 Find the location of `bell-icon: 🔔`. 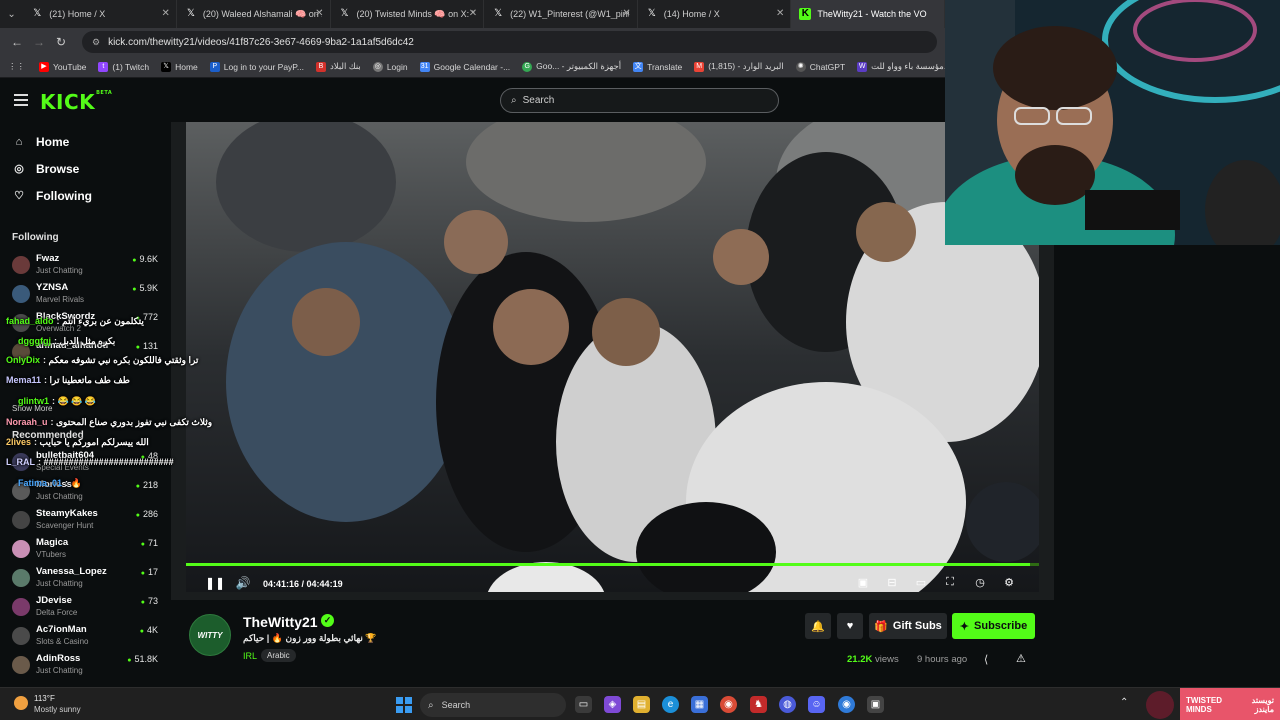

bell-icon: 🔔 is located at coordinates (818, 626).